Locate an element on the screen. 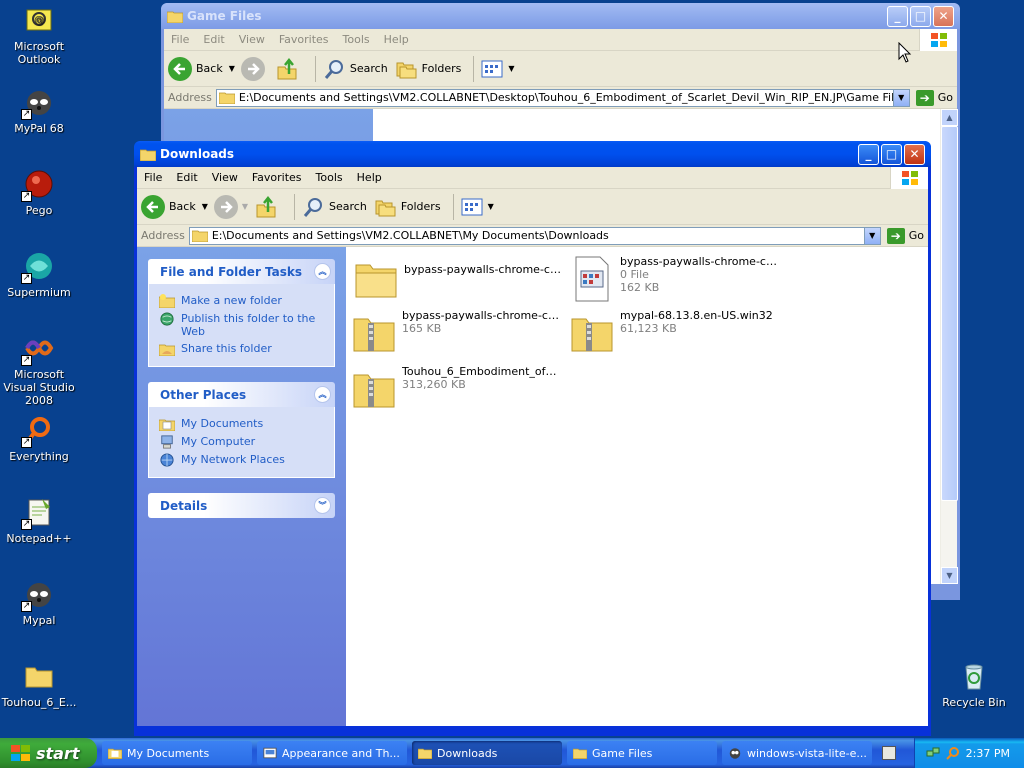 The width and height of the screenshot is (1024, 768). forward-button: ▼ is located at coordinates (230, 206).